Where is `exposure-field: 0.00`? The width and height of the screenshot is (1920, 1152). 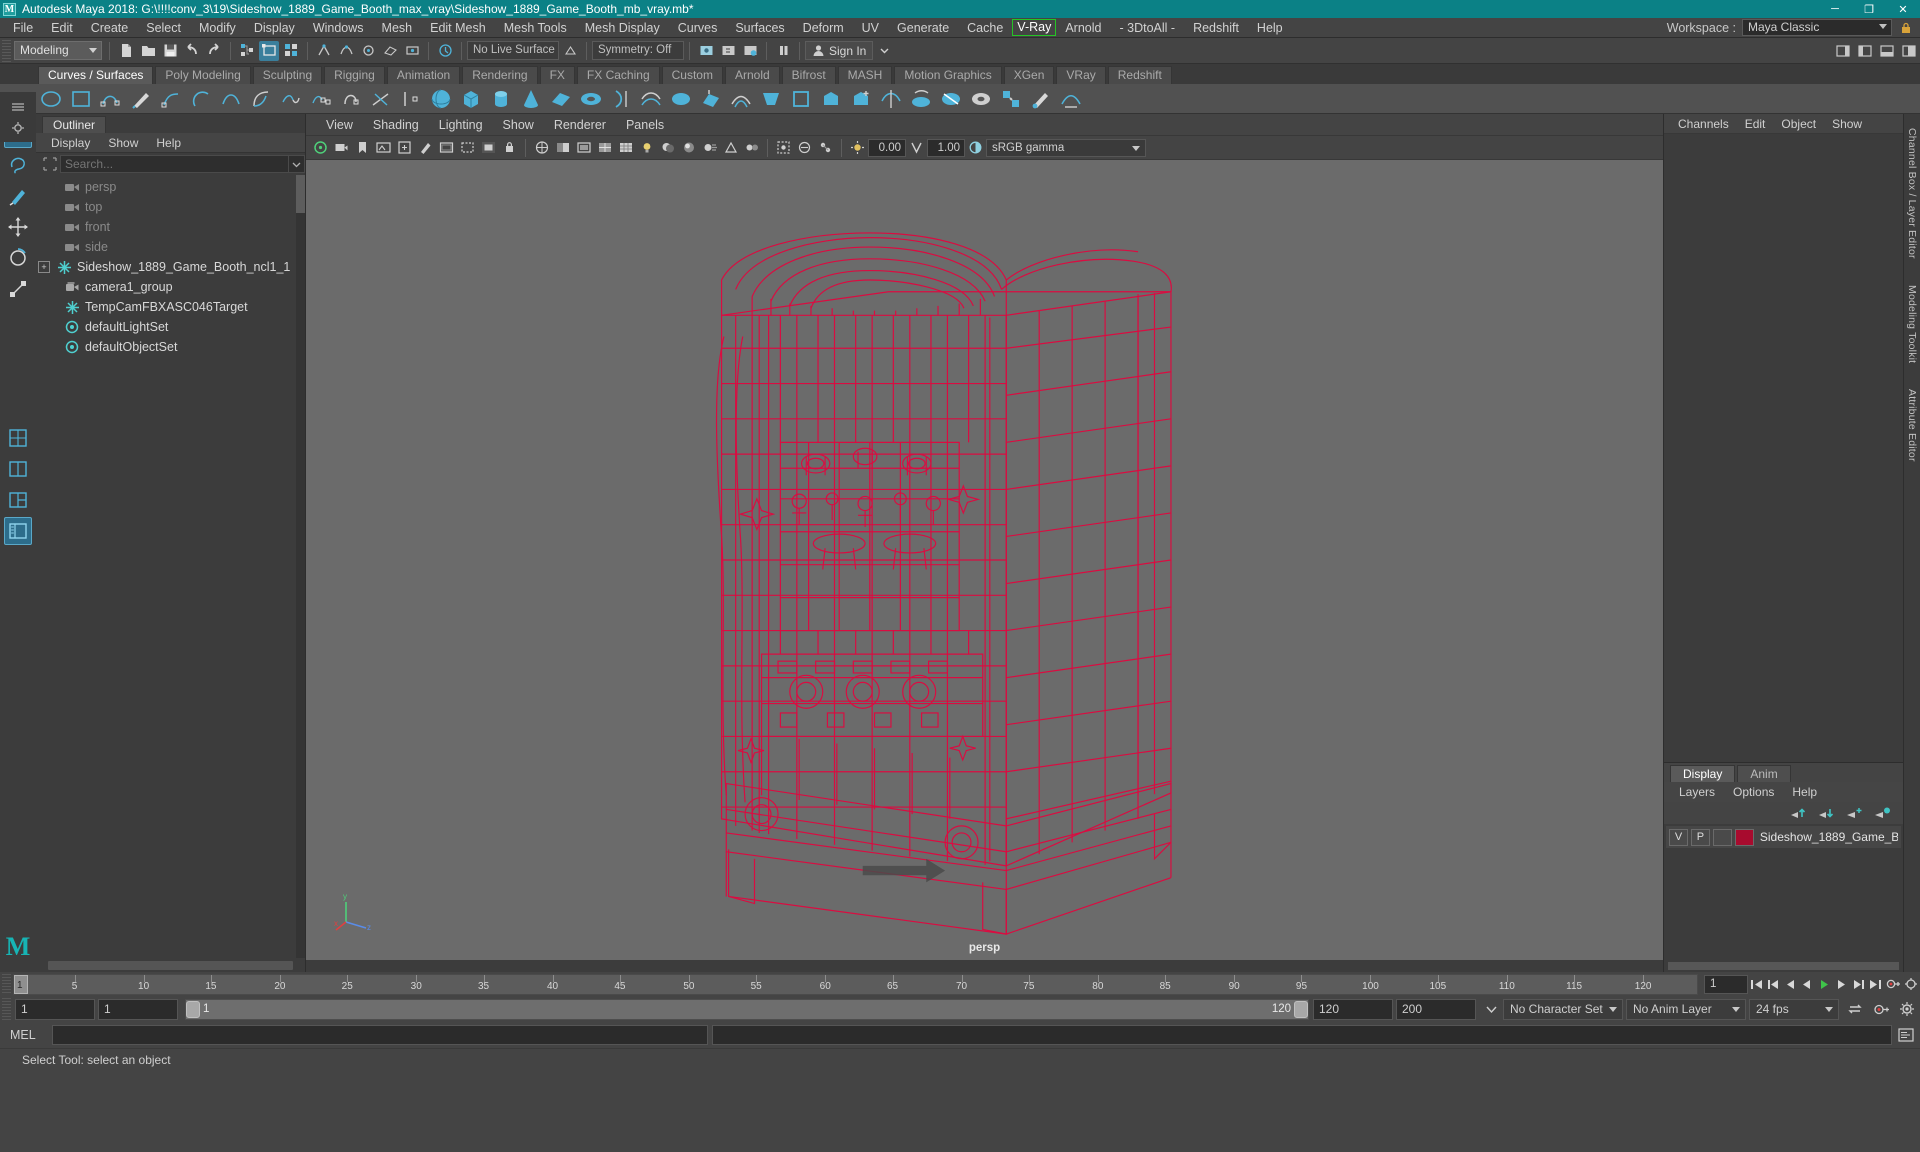 exposure-field: 0.00 is located at coordinates (887, 147).